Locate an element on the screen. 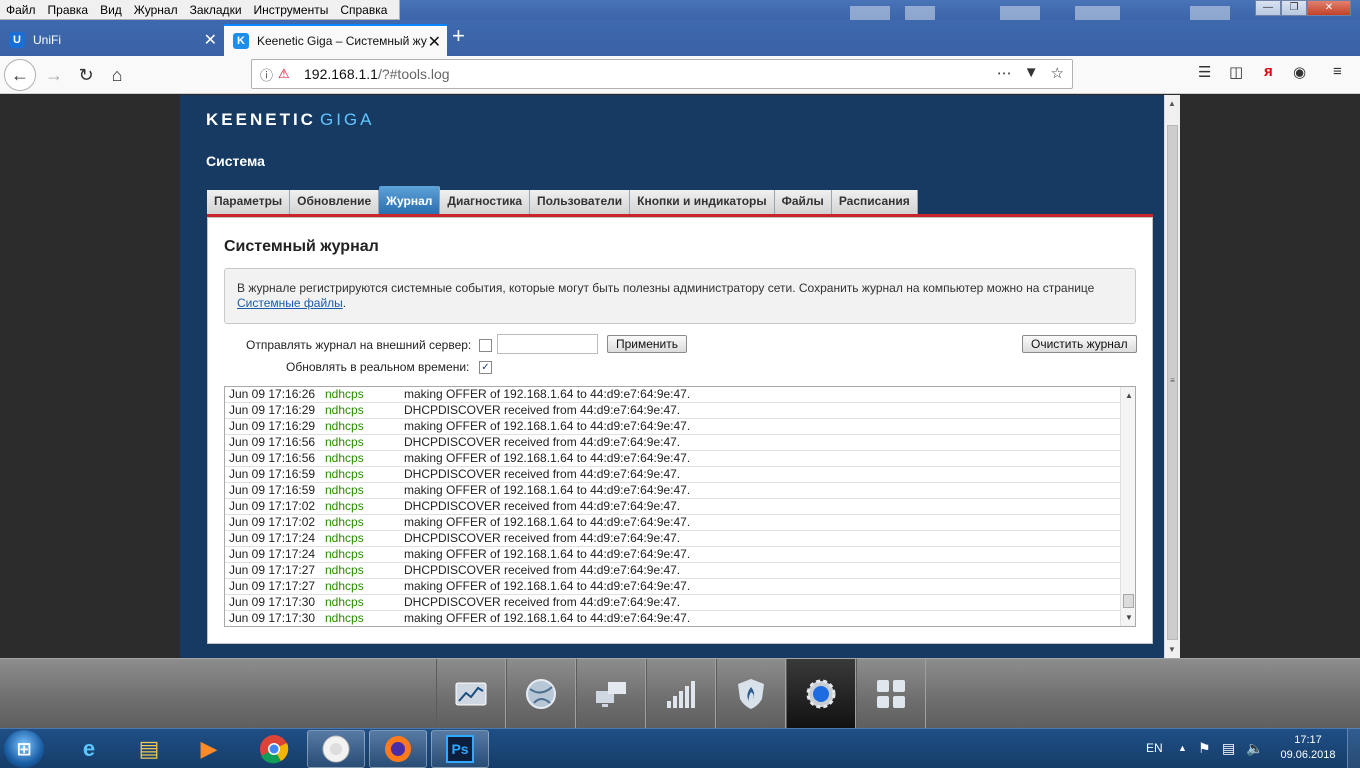 The height and width of the screenshot is (768, 1360). language-indicator: EN is located at coordinates (1154, 748).